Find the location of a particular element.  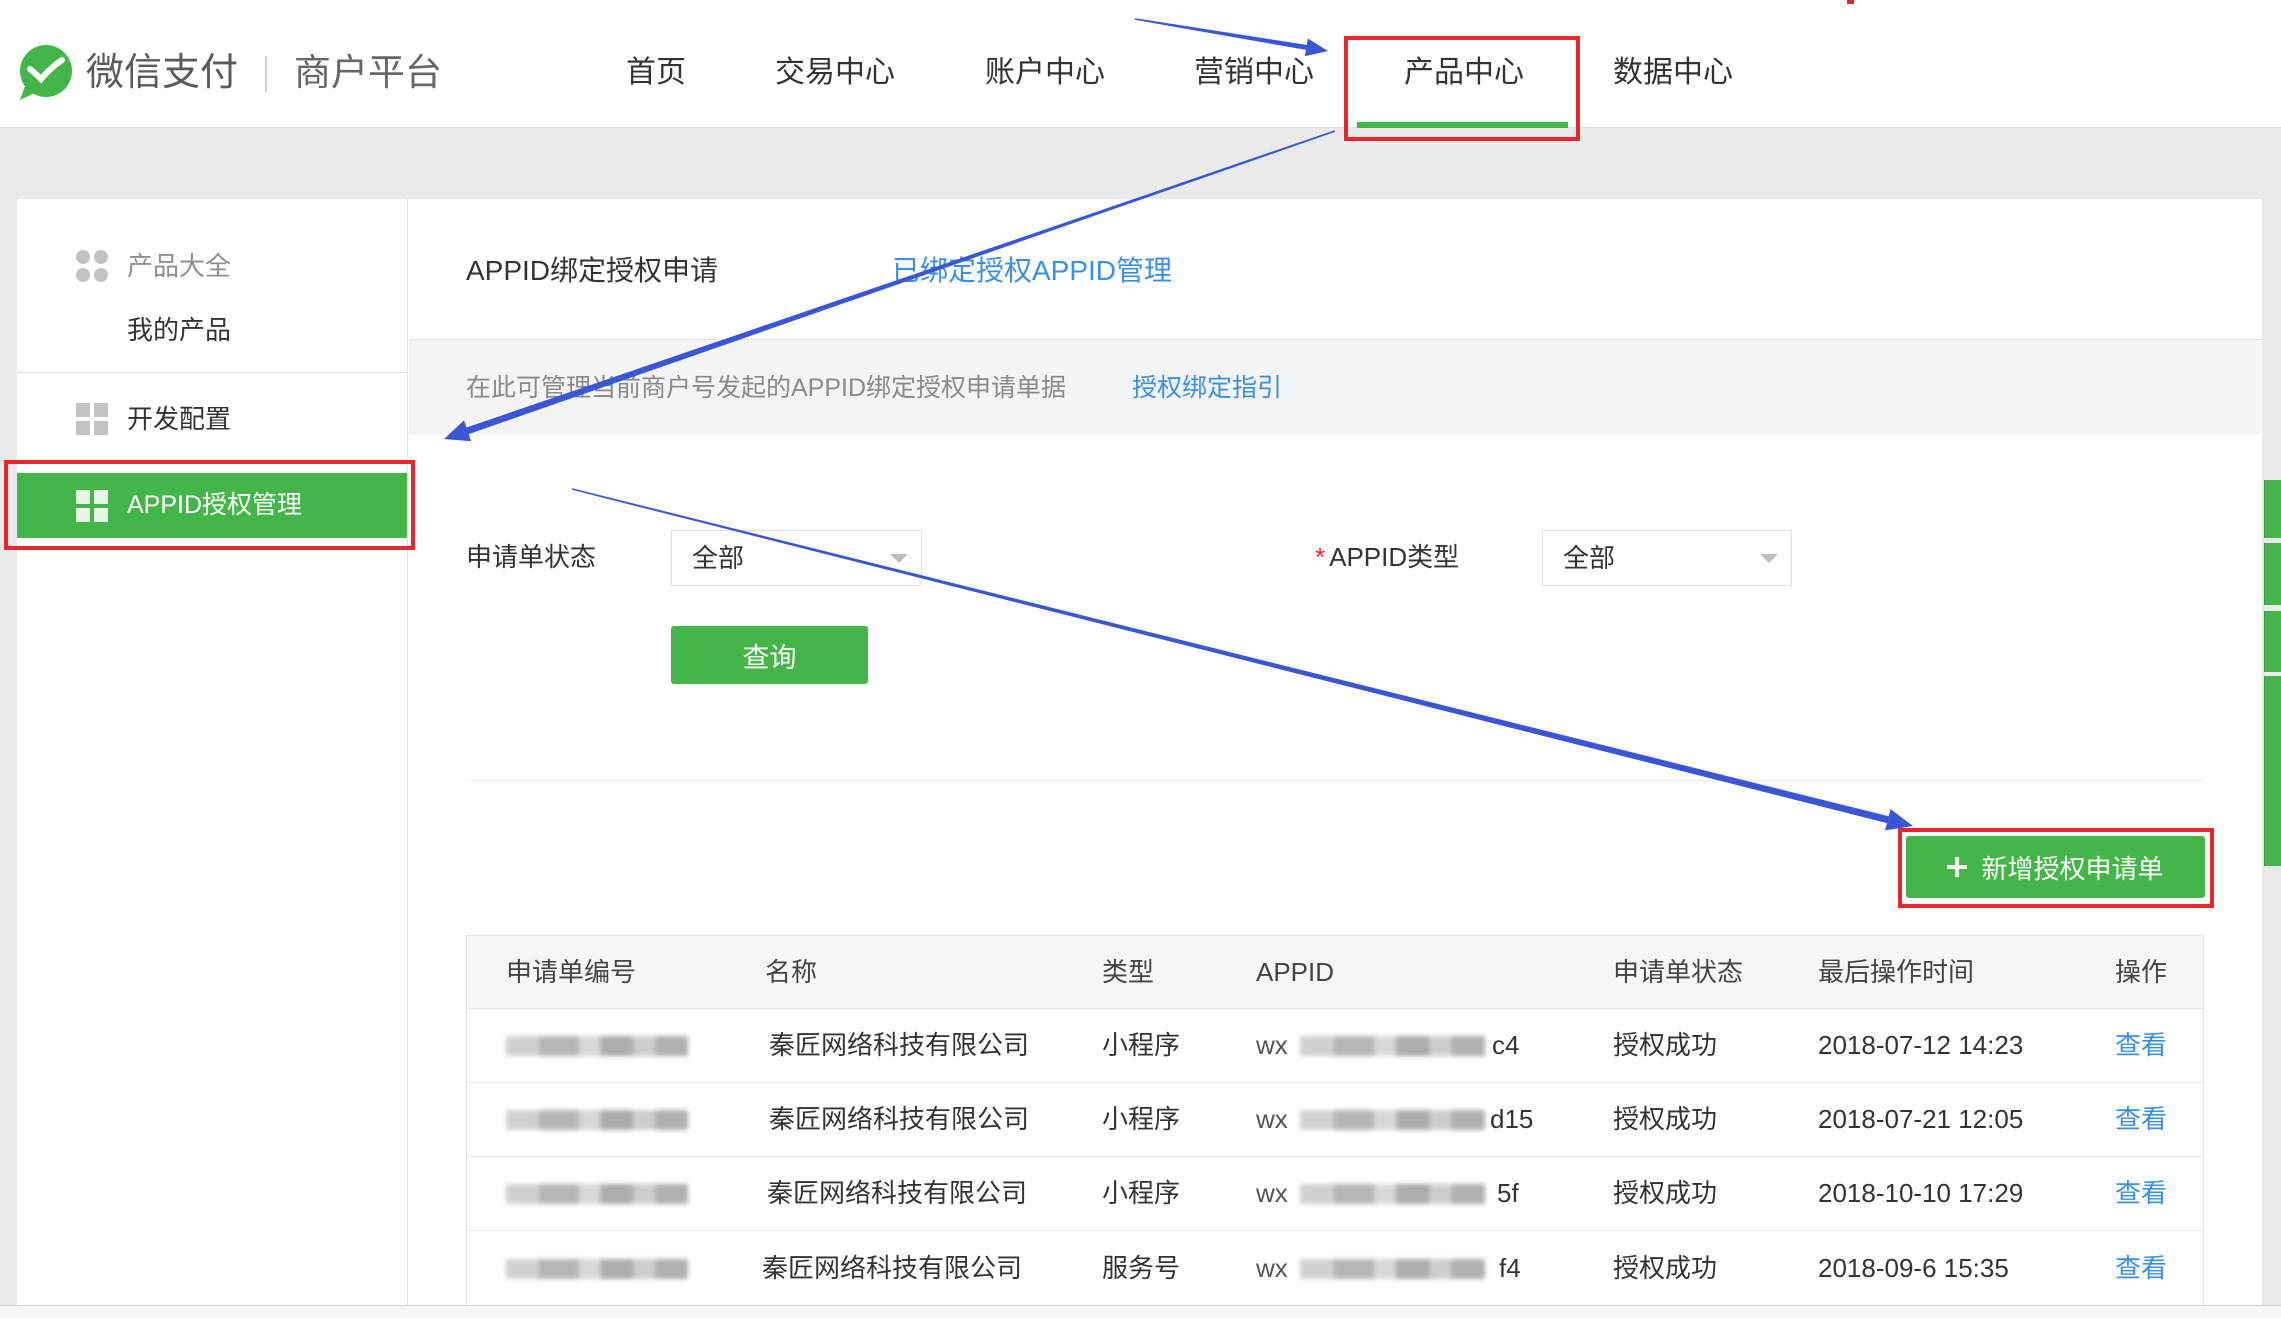

brand-separator is located at coordinates (266, 74).